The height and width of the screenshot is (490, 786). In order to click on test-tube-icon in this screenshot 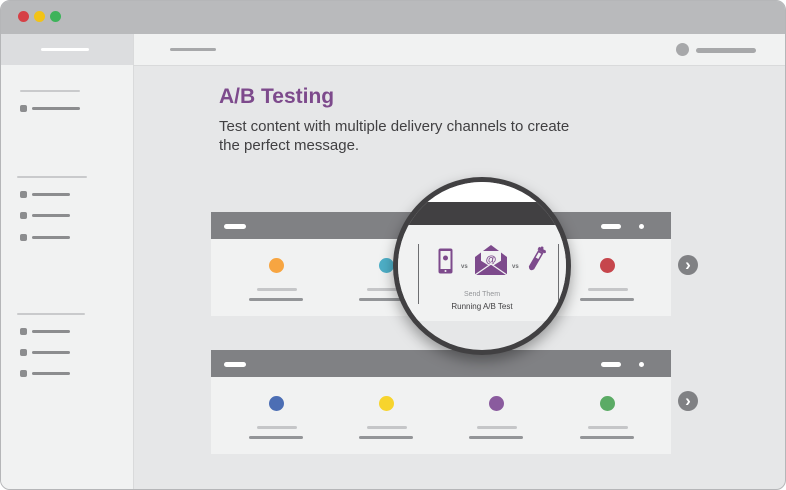, I will do `click(537, 258)`.